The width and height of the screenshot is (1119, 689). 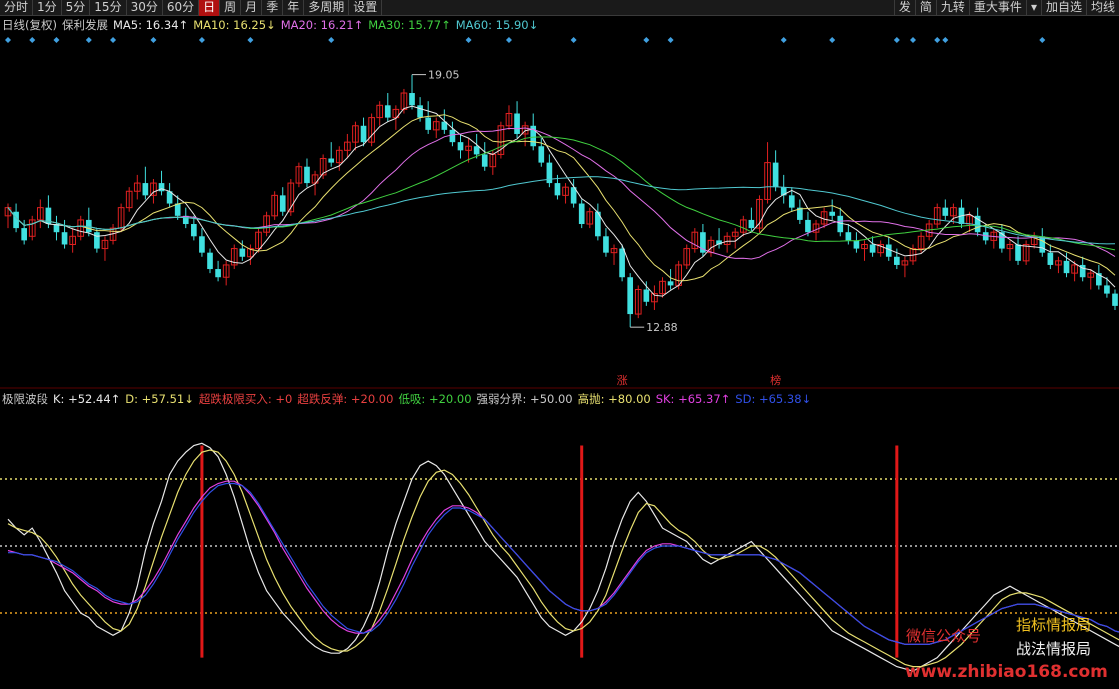 I want to click on badge-1: 榜, so click(x=775, y=380).